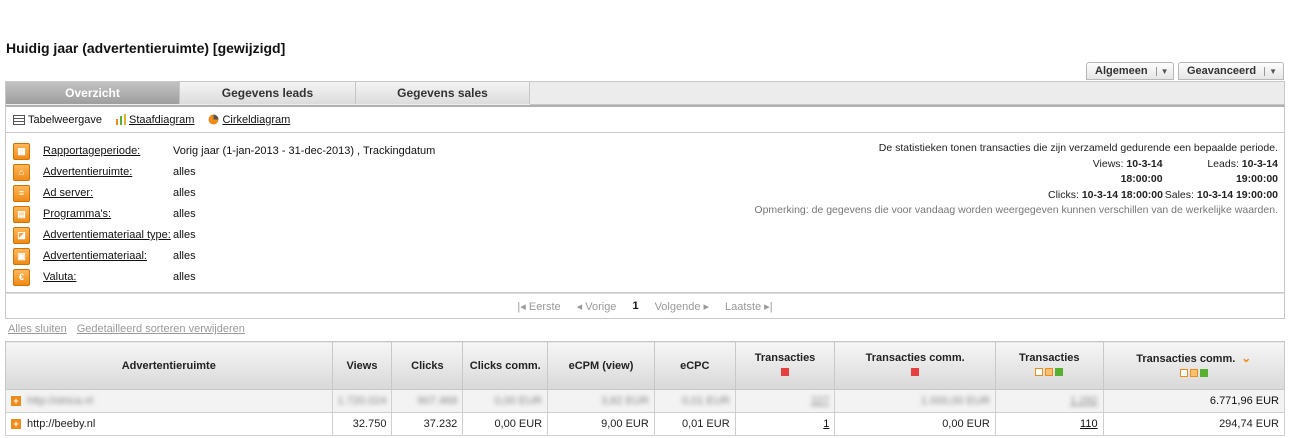  Describe the element at coordinates (1049, 424) in the screenshot. I see `row-trans2: 110` at that location.